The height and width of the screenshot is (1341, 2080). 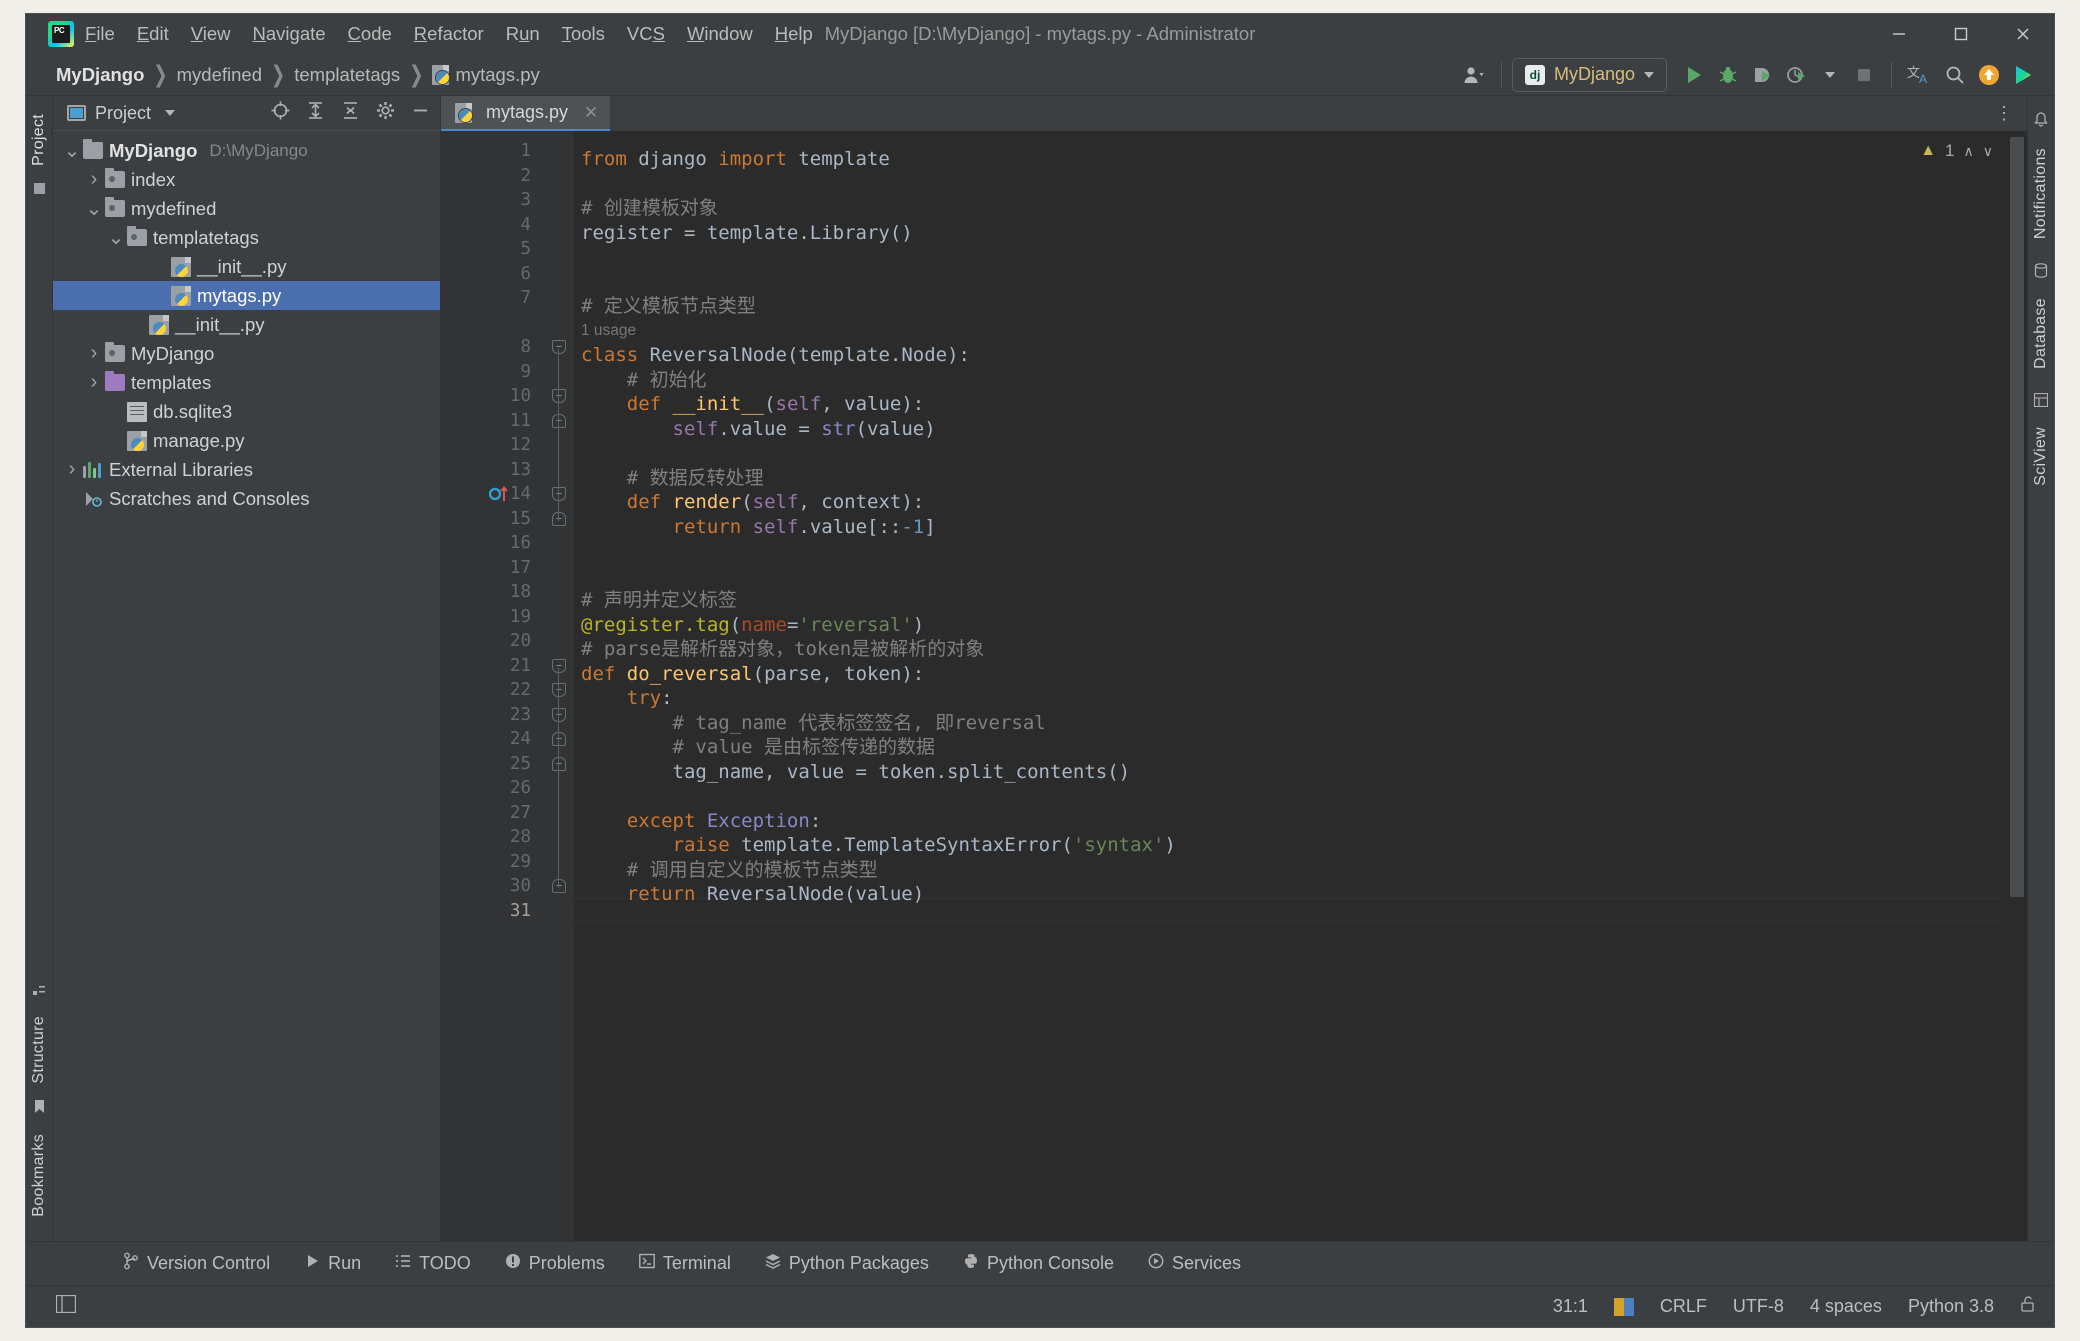 I want to click on tool-window-version-control: Version Control, so click(x=196, y=1263).